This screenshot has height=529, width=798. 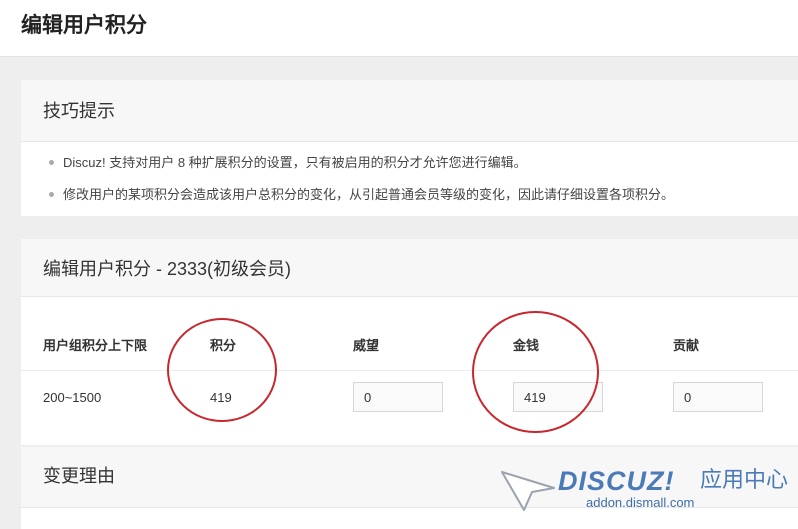 I want to click on watermark-url: addon.dismall.com, so click(x=640, y=502).